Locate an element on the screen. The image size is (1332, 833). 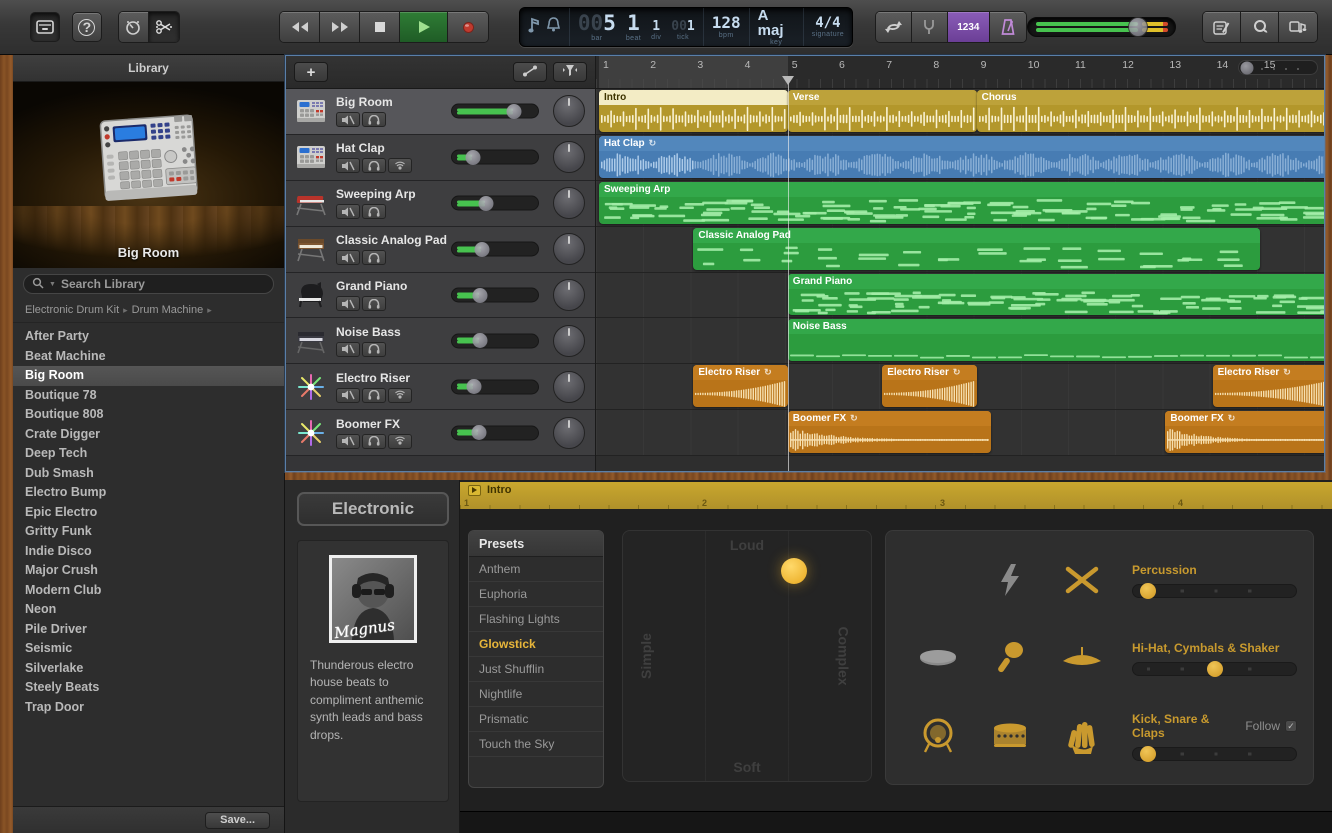
library-item: Crate Digger is located at coordinates (148, 435).